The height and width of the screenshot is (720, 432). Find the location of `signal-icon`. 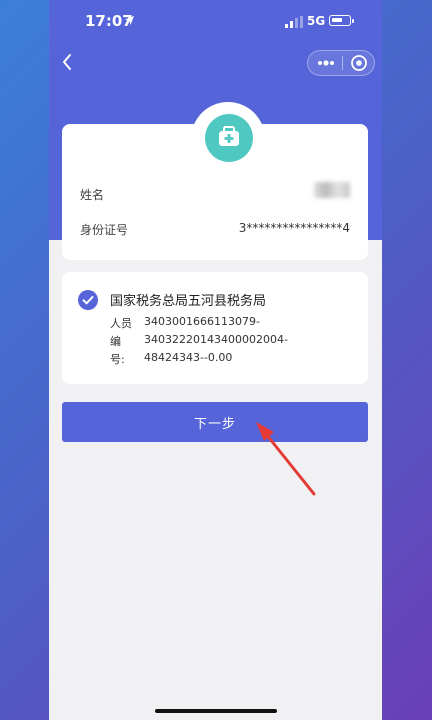

signal-icon is located at coordinates (294, 22).